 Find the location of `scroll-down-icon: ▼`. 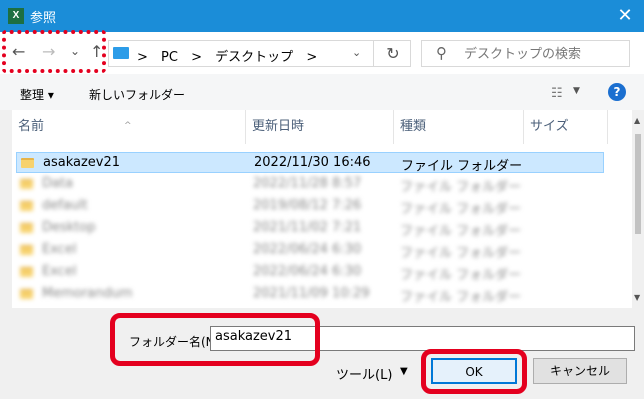

scroll-down-icon: ▼ is located at coordinates (637, 297).